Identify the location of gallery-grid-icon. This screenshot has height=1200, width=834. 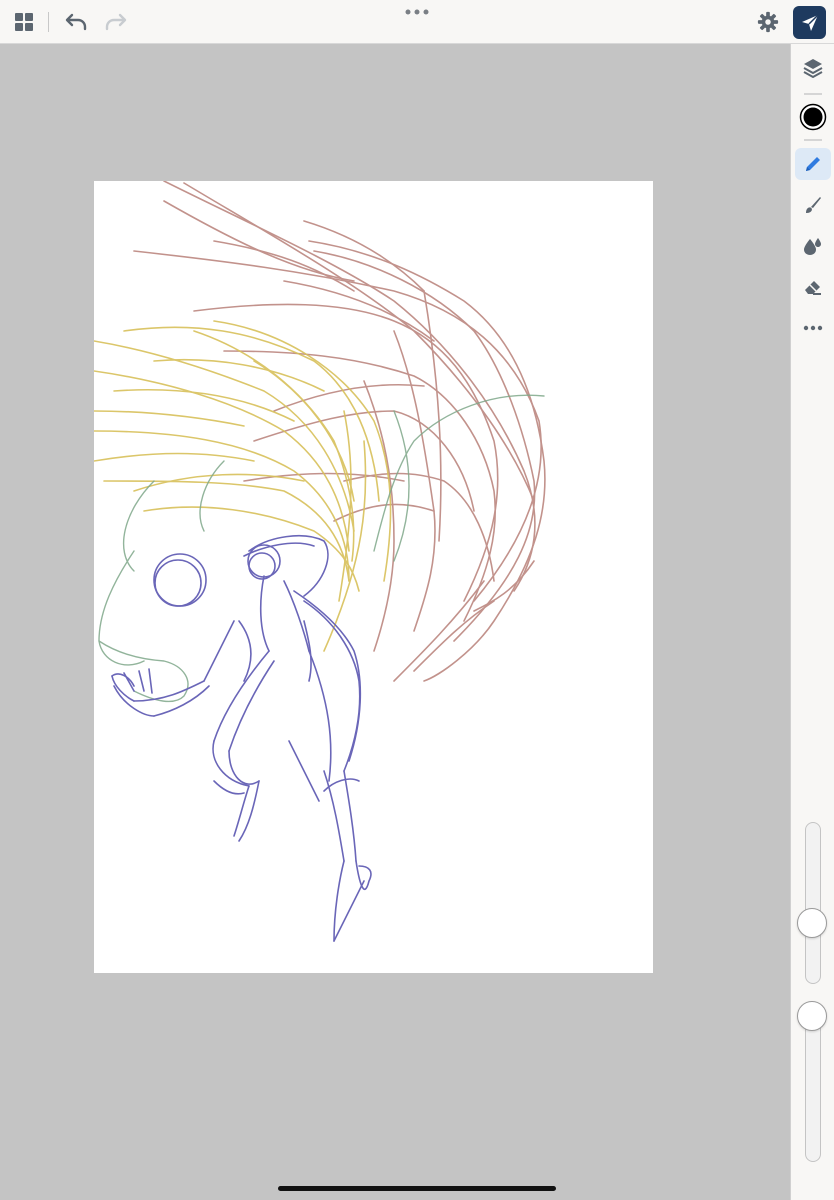
(24, 22).